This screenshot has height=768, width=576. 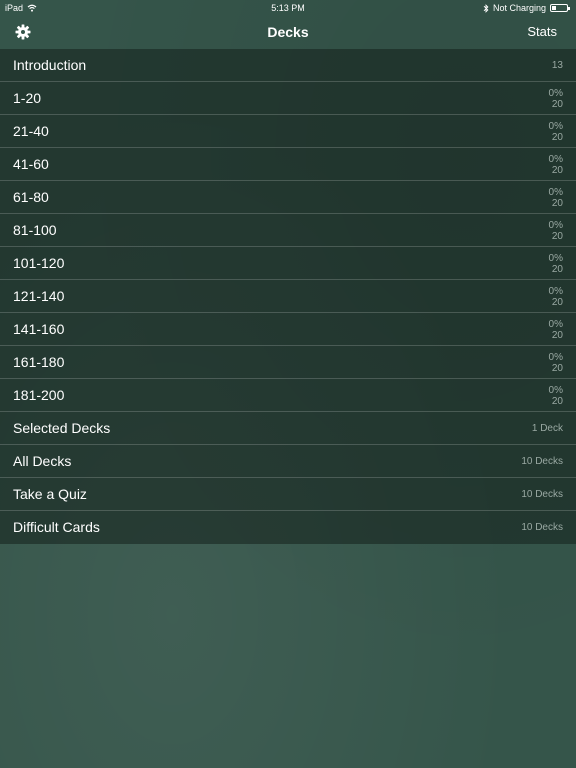 What do you see at coordinates (486, 8) in the screenshot?
I see `bluetooth-icon` at bounding box center [486, 8].